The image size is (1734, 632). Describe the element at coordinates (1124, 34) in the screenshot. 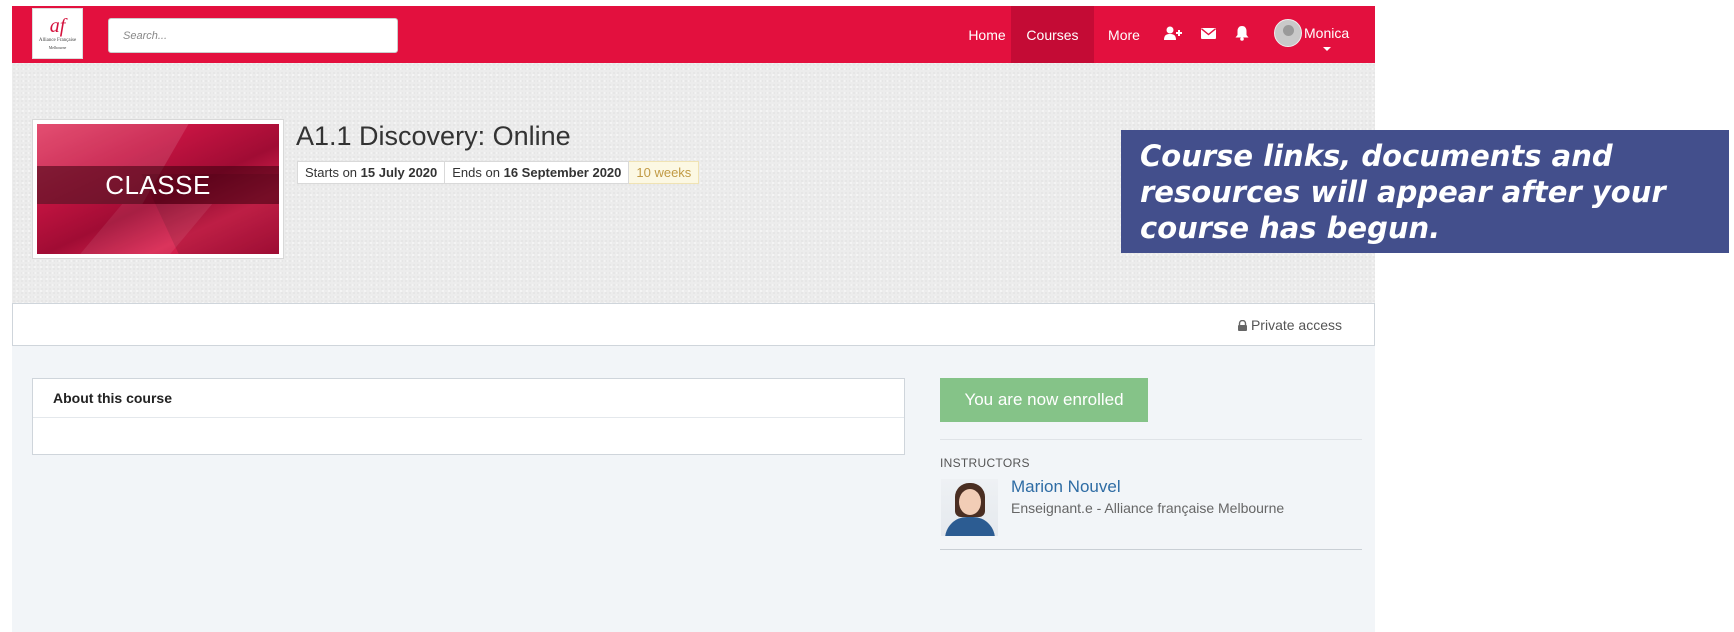

I see `nav-more: More` at that location.